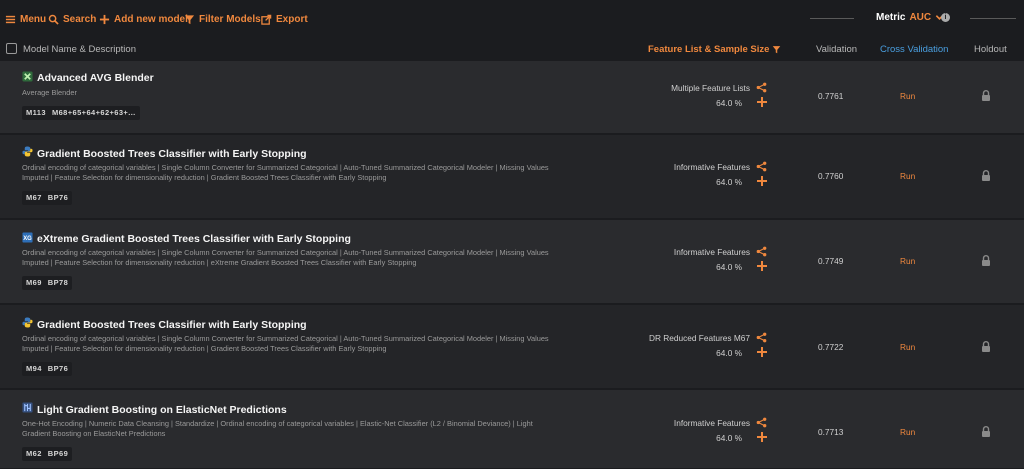 This screenshot has height=469, width=1024. Describe the element at coordinates (891, 17) in the screenshot. I see `metric-label: Metric` at that location.